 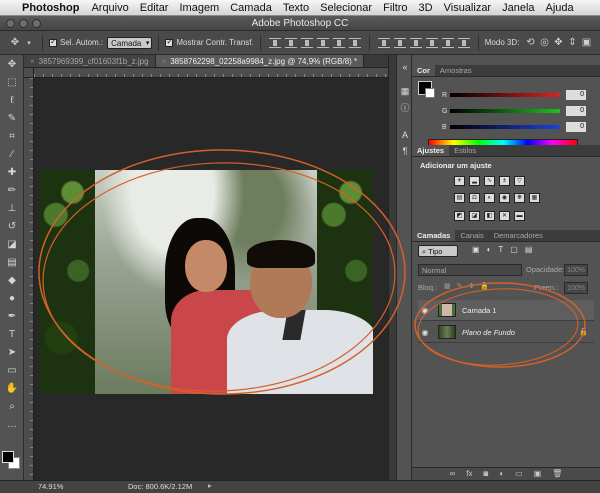 I want to click on selective-color-icon: ✕, so click(x=504, y=216).